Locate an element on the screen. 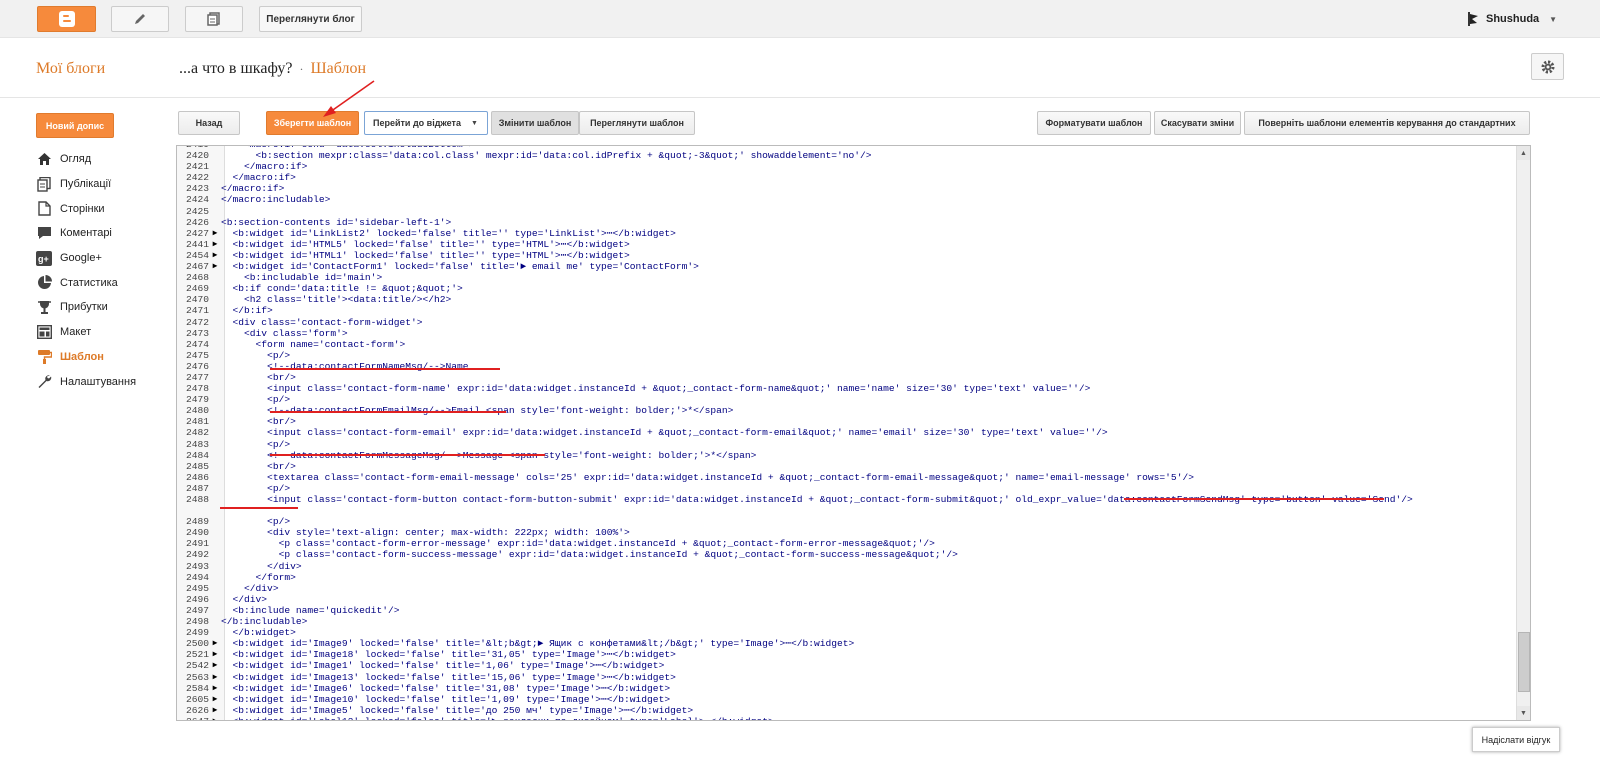 The height and width of the screenshot is (767, 1600). code-line: 2494 </form> is located at coordinates (847, 577).